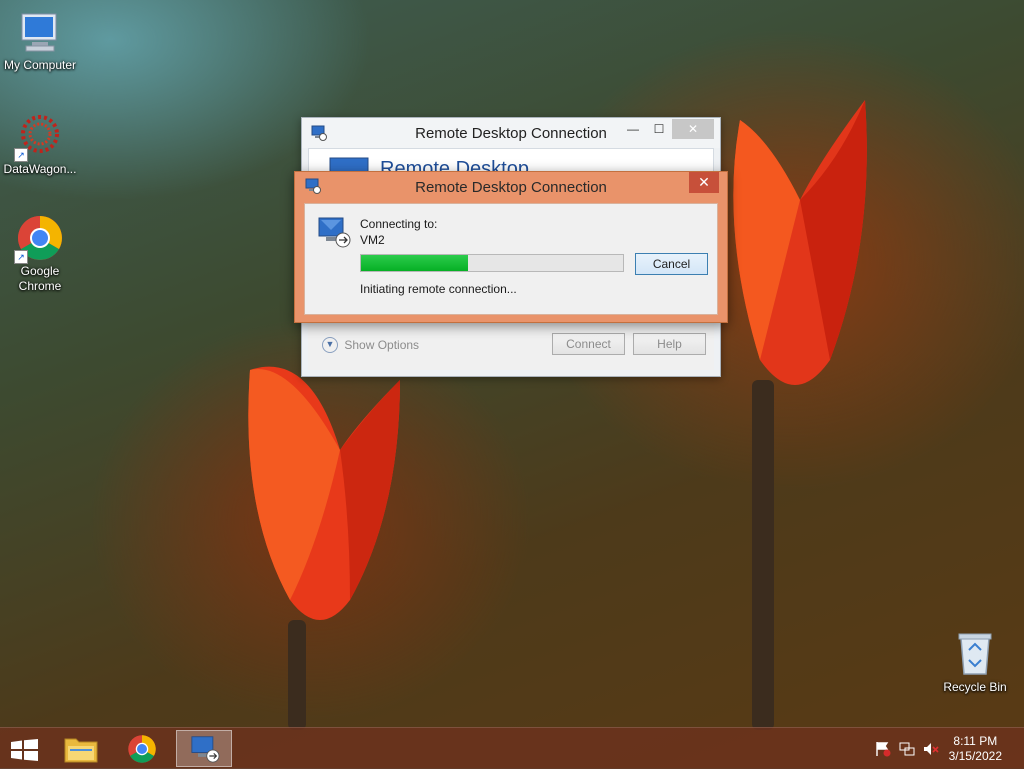 The height and width of the screenshot is (769, 1024). Describe the element at coordinates (659, 129) in the screenshot. I see `maximize-button: ☐` at that location.